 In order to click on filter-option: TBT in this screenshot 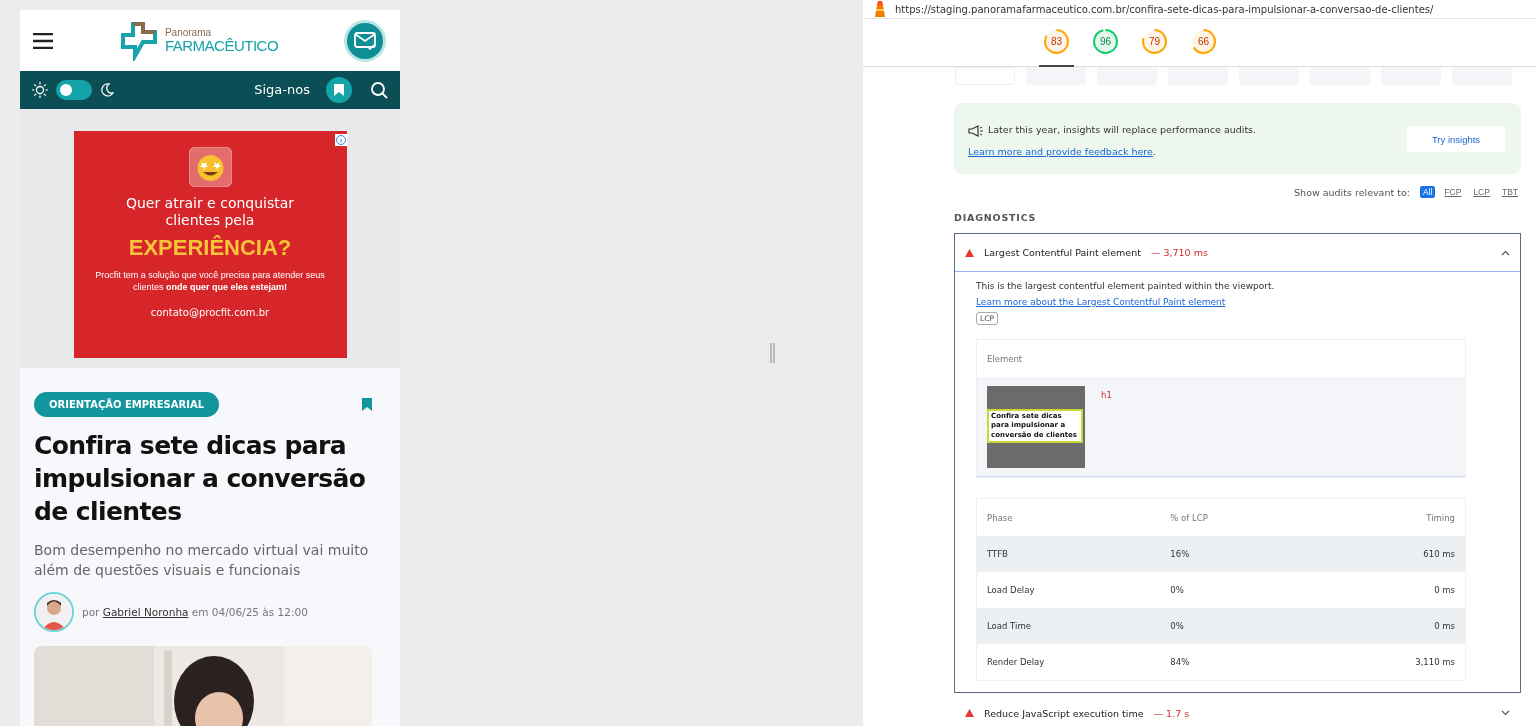, I will do `click(1509, 192)`.